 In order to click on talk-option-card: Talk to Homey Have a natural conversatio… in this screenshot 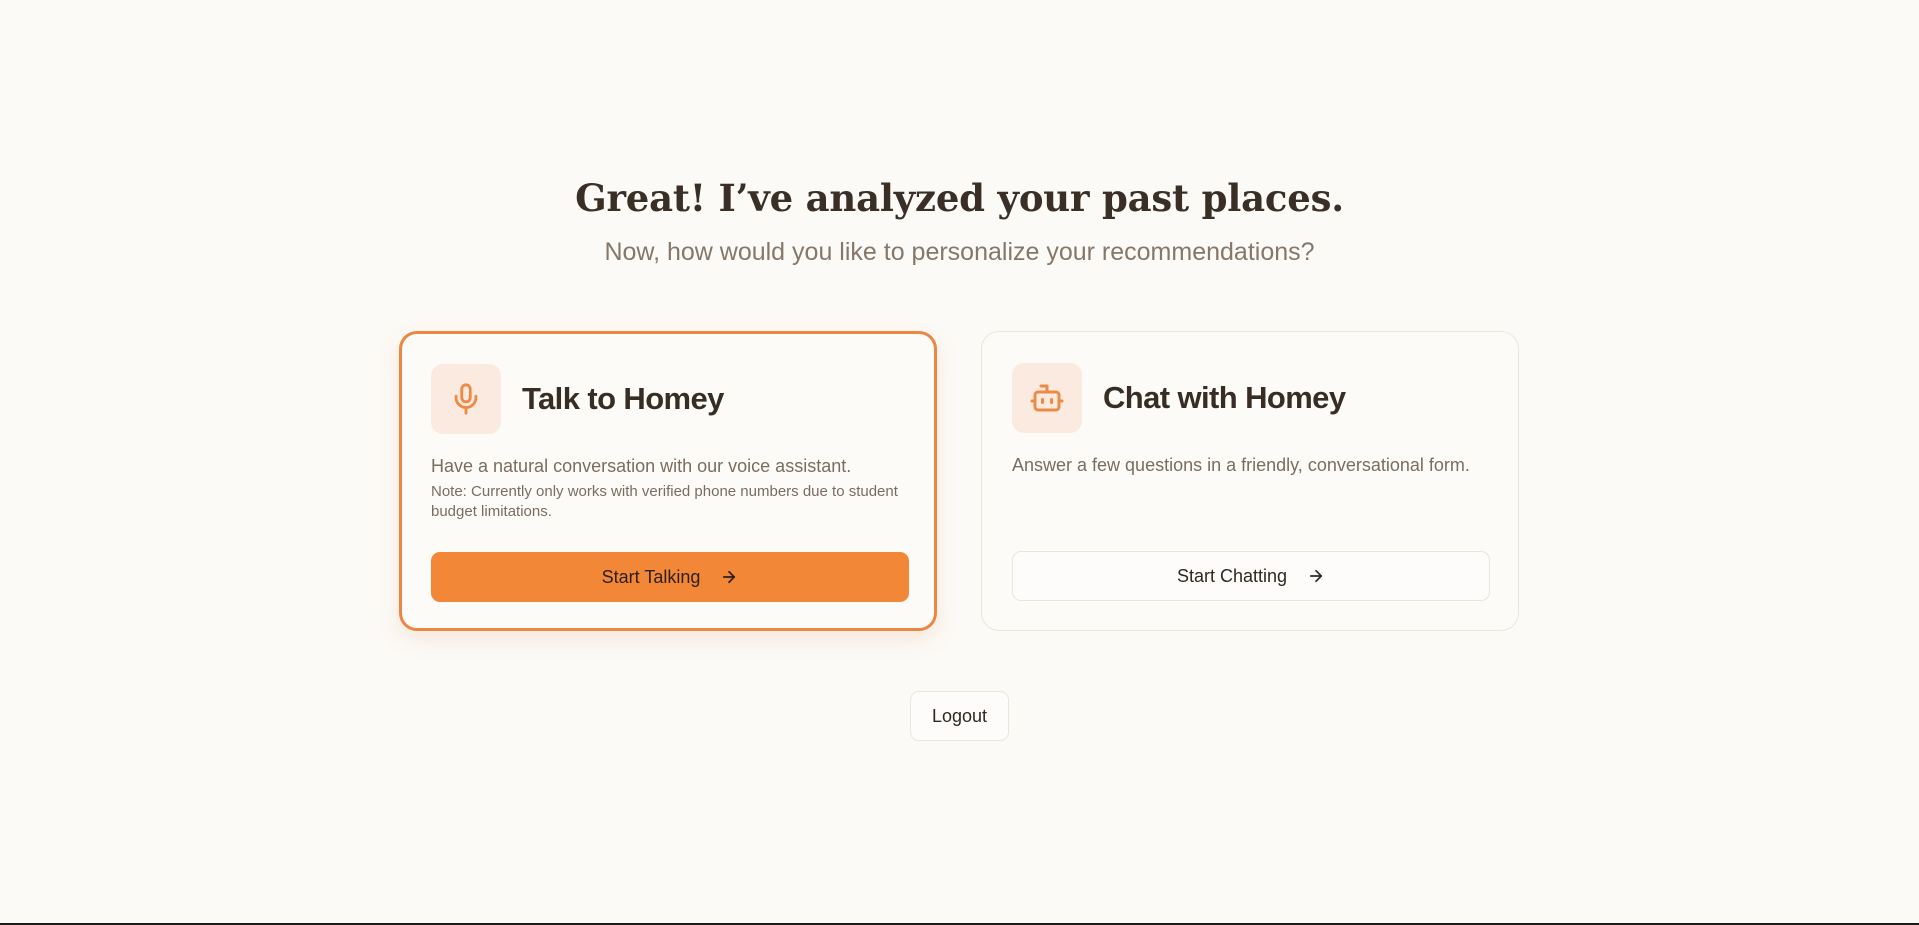, I will do `click(668, 481)`.